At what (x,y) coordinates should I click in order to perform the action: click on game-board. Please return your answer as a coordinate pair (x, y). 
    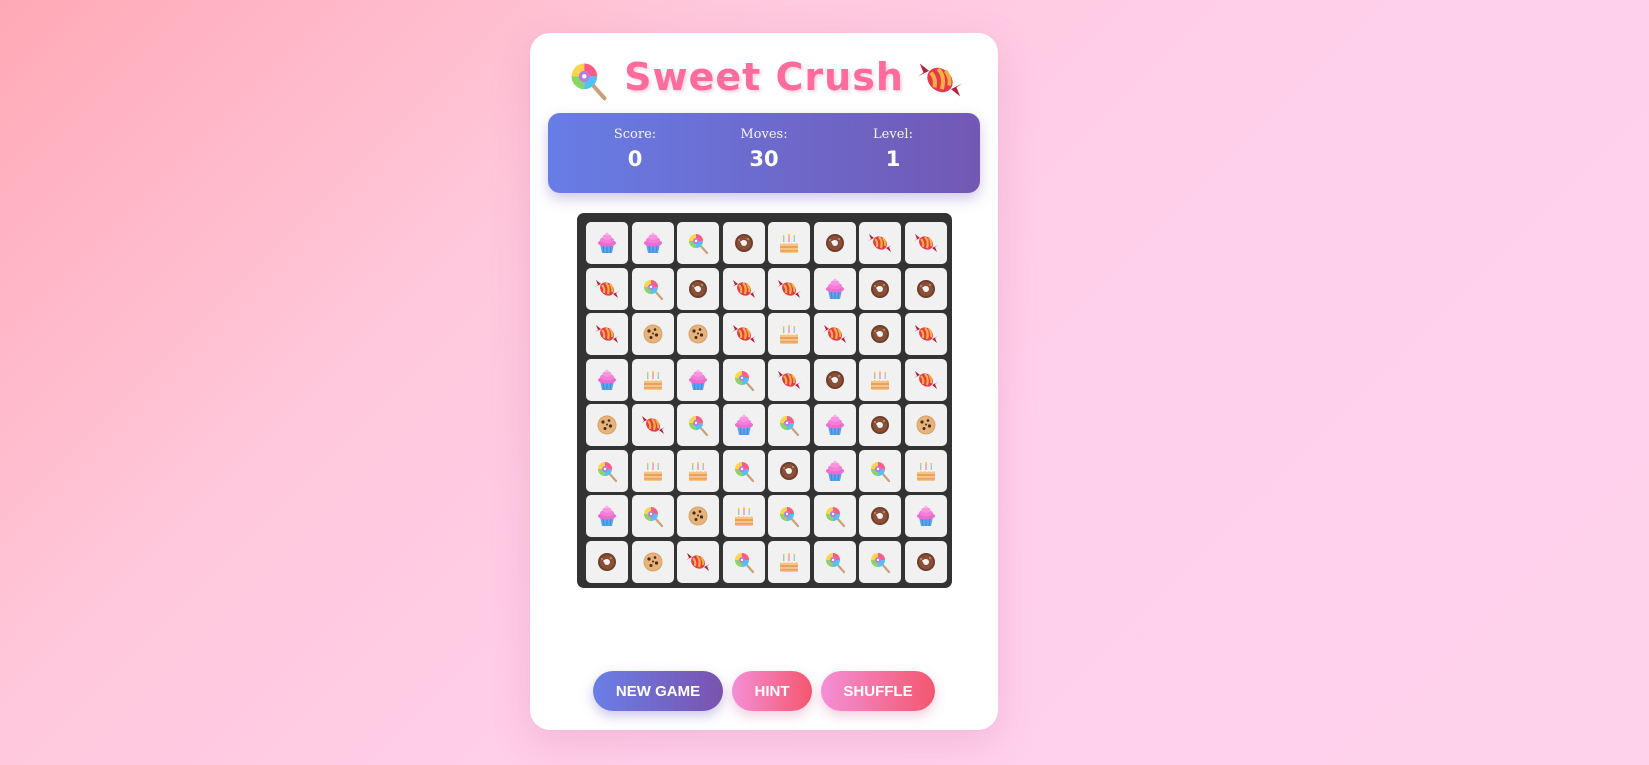
    Looking at the image, I should click on (764, 400).